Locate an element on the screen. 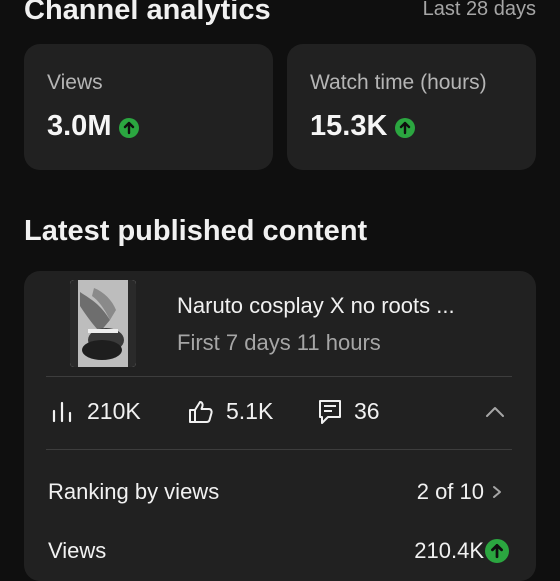 Image resolution: width=560 pixels, height=581 pixels. ranking-value: 2 of 10 is located at coordinates (450, 491).